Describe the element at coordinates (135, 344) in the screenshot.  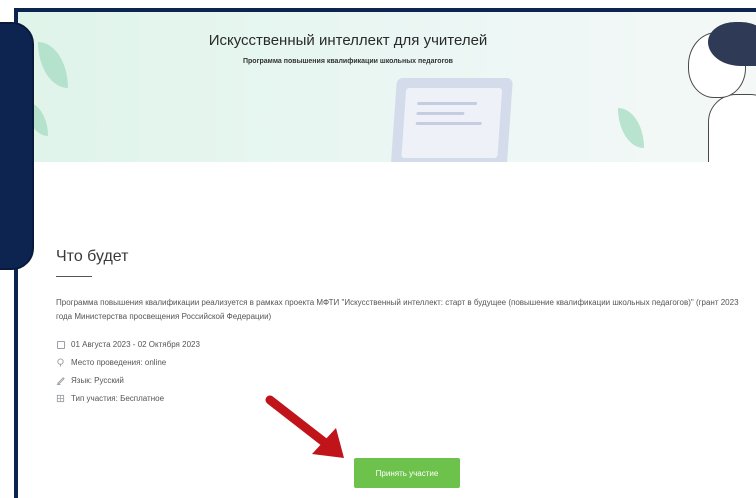
I see `dates-text: 01 Августа 2023 - 02 Октября 2023` at that location.